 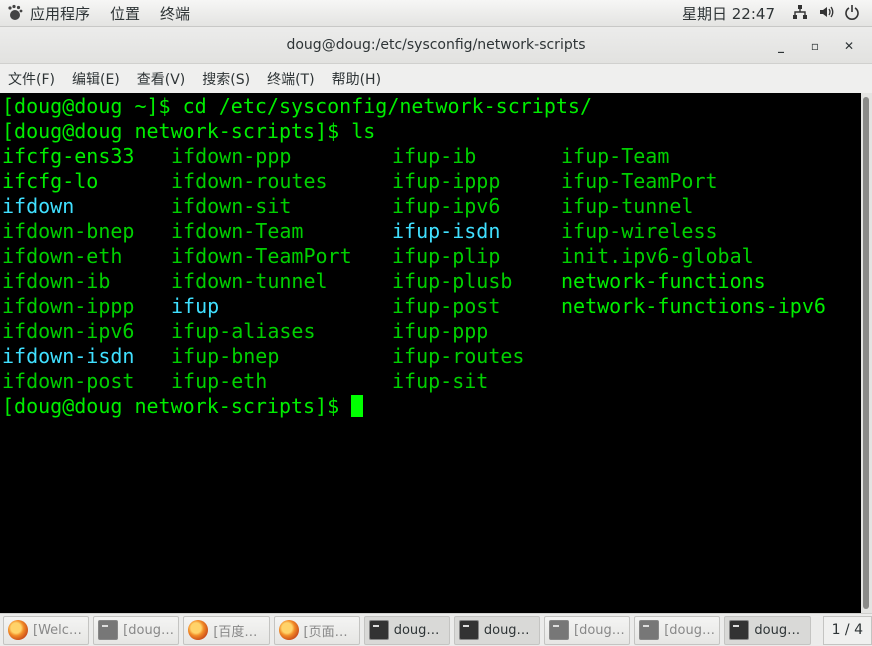 I want to click on ls-entry: ifup-plip, so click(x=446, y=256).